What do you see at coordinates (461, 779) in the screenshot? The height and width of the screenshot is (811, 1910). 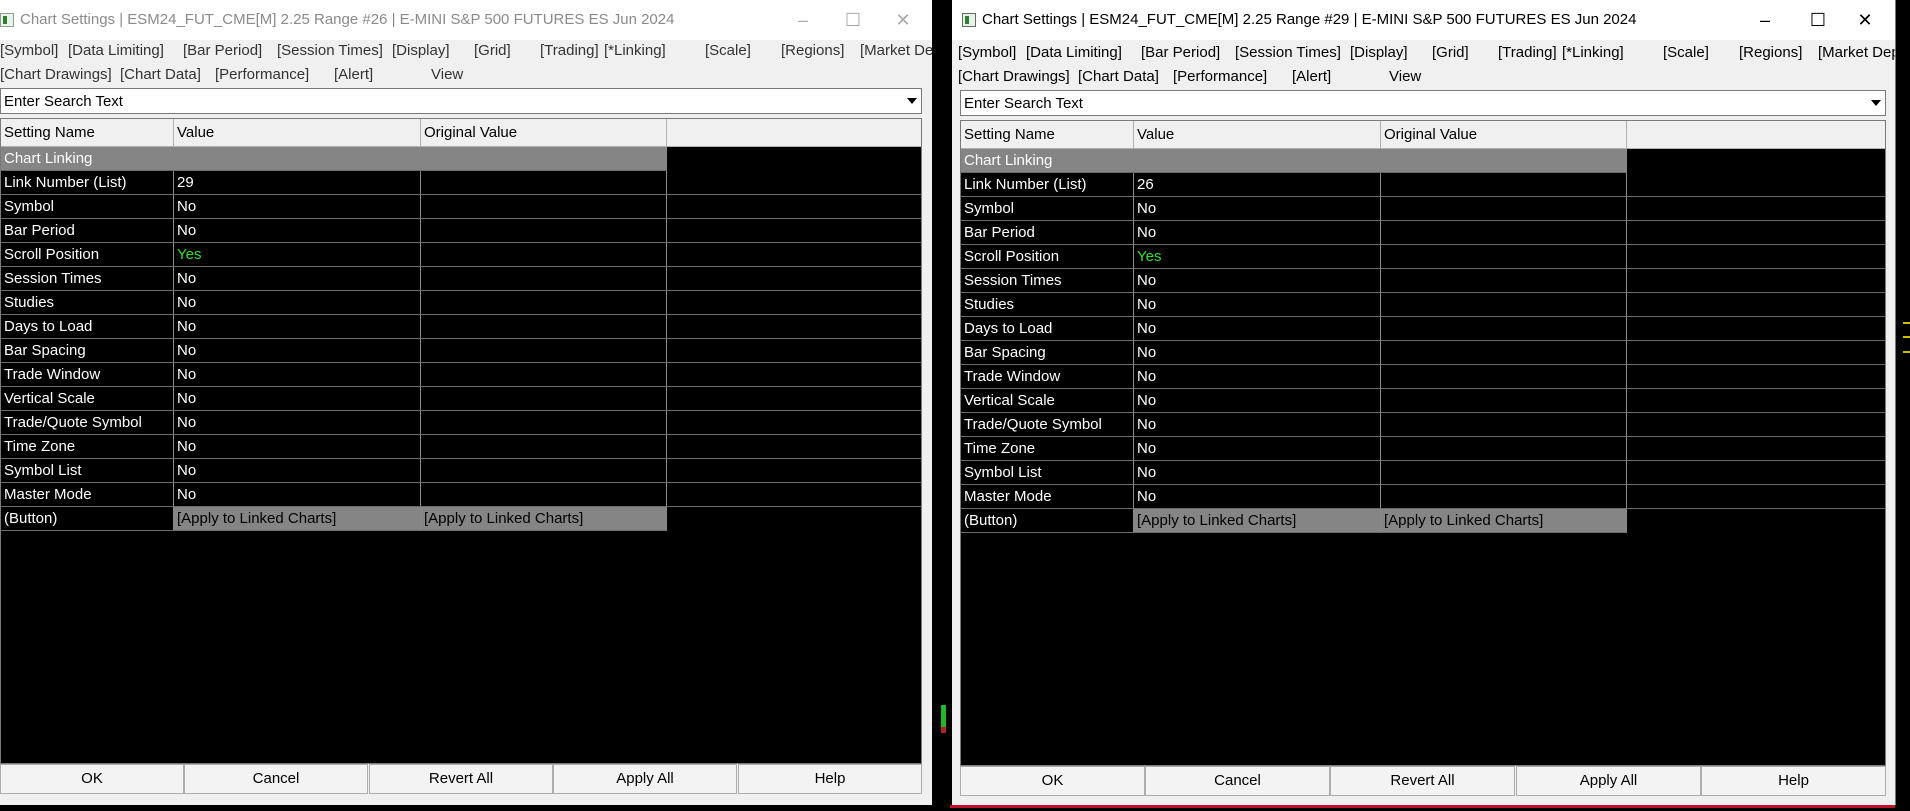 I see `revert-all-button: Revert All` at bounding box center [461, 779].